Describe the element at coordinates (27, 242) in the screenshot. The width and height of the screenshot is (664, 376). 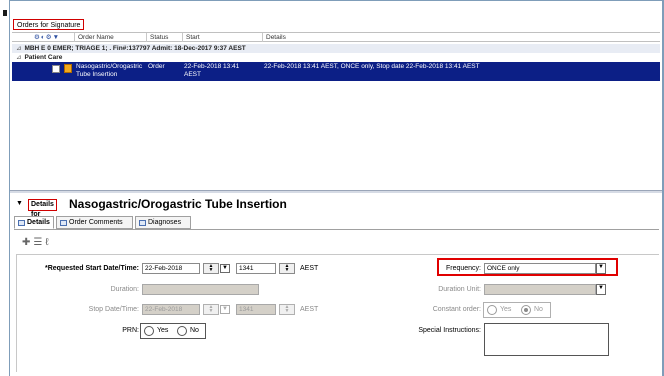
I see `add-icon: ✚` at that location.